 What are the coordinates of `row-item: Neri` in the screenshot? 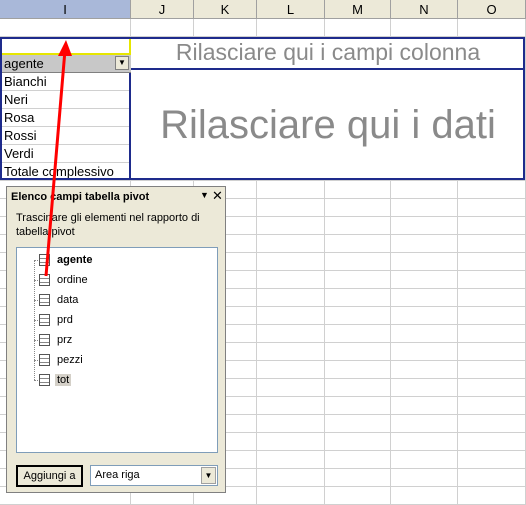 It's located at (65, 100).